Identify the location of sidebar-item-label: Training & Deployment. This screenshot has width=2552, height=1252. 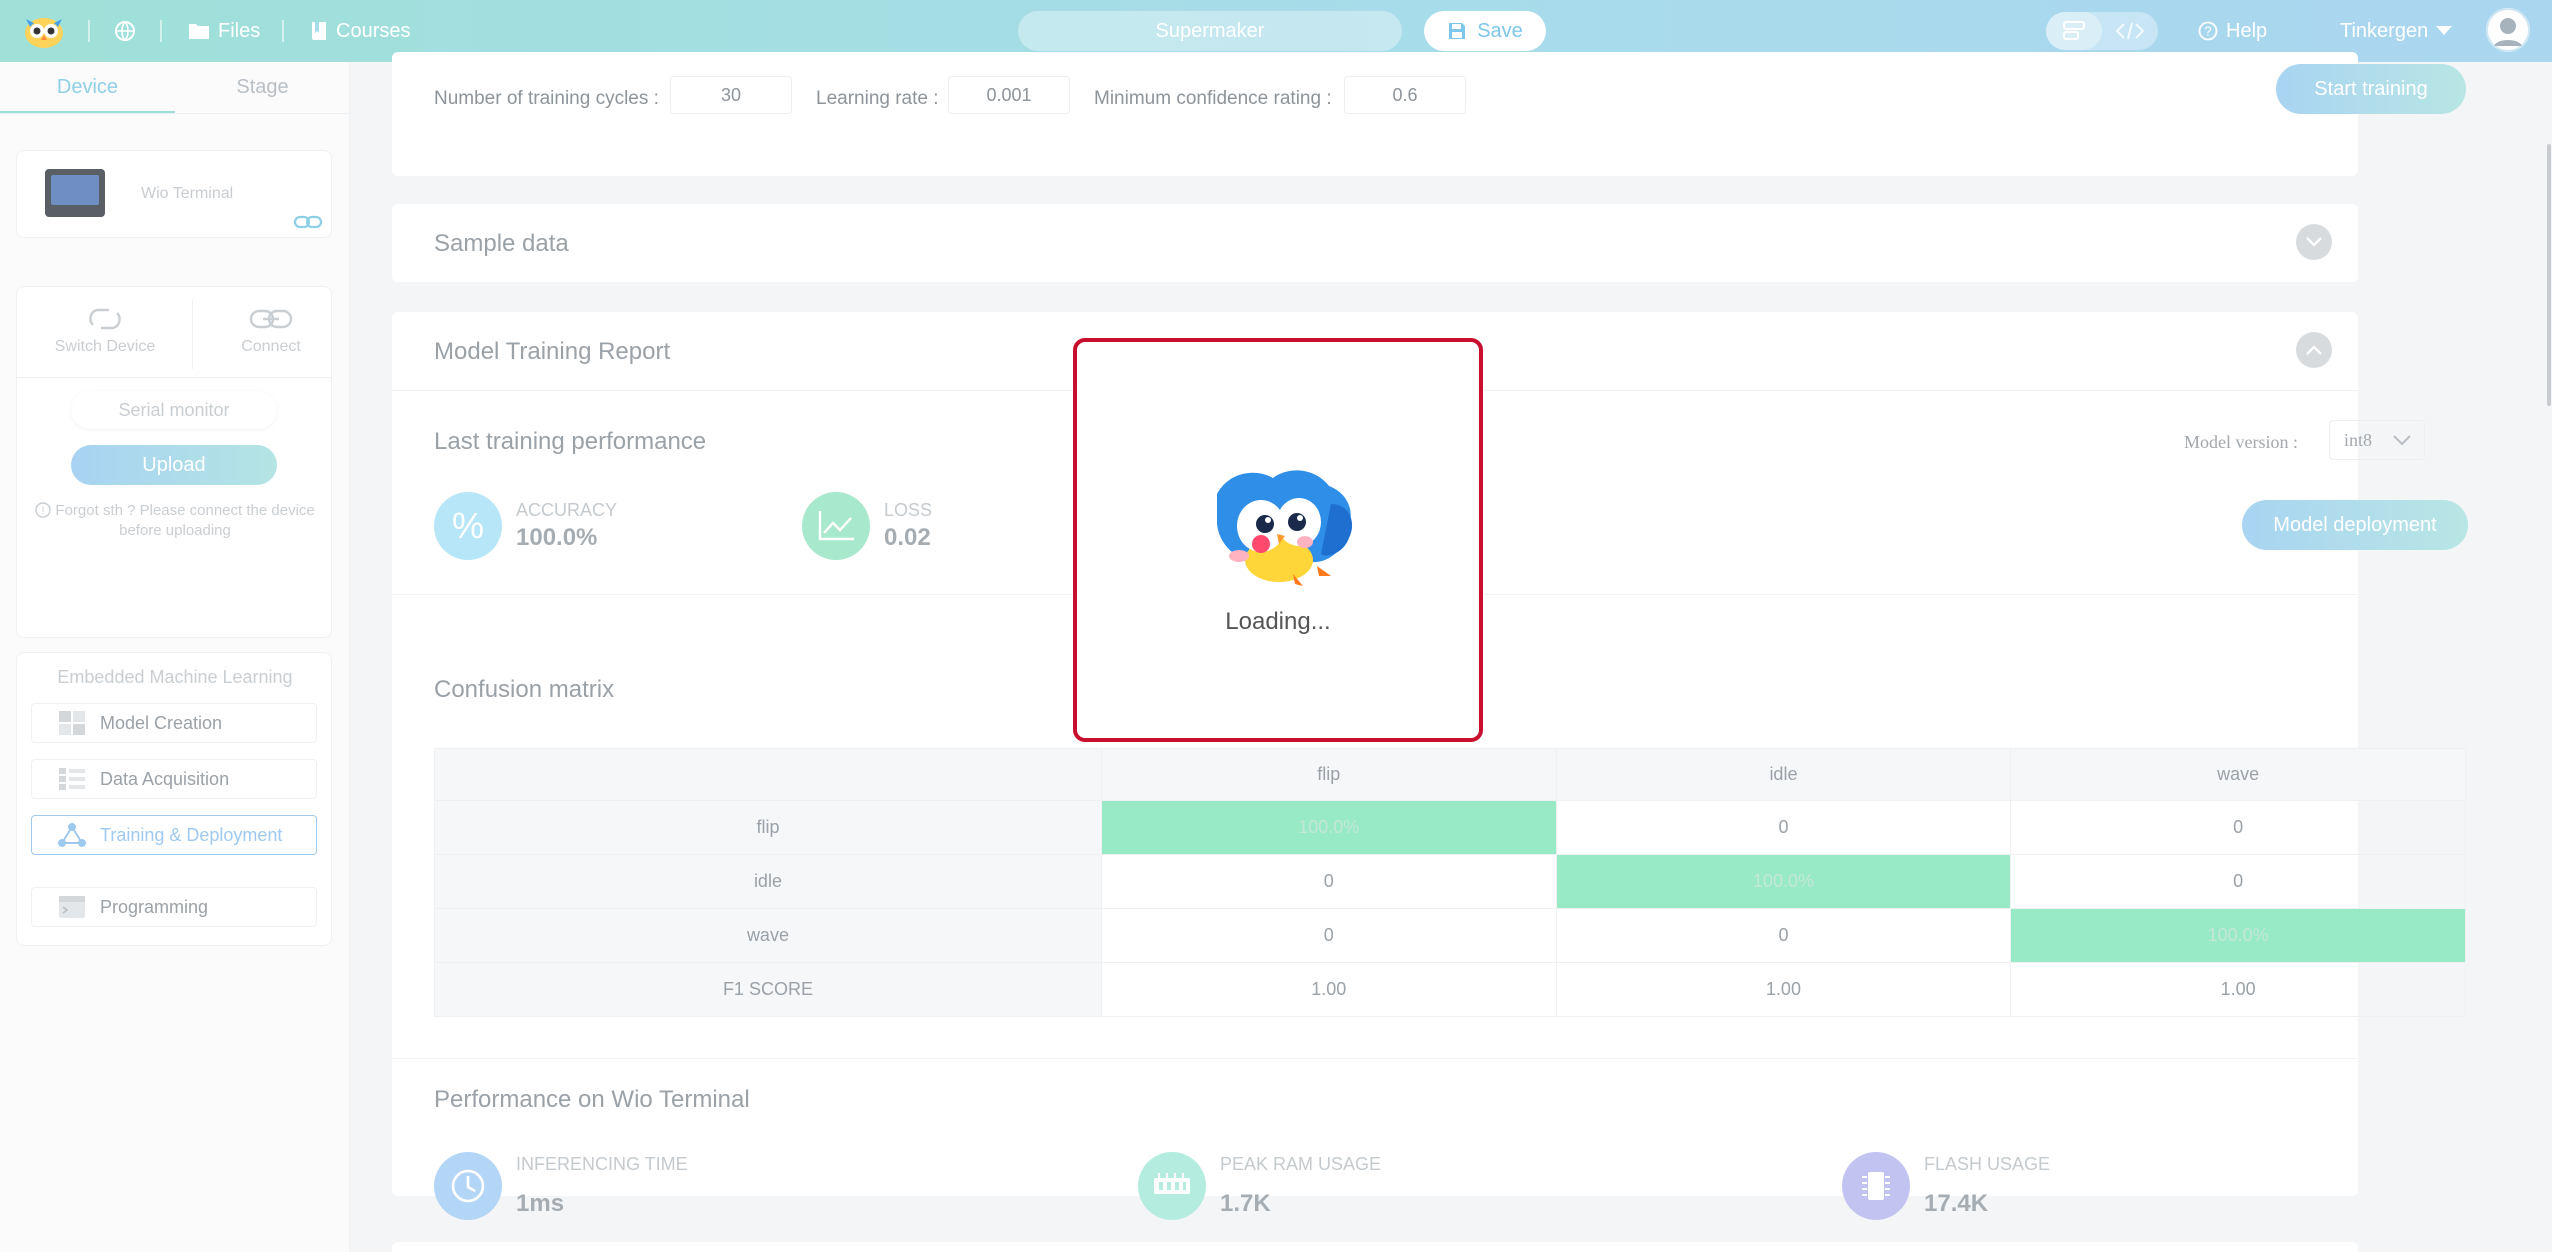
(191, 834).